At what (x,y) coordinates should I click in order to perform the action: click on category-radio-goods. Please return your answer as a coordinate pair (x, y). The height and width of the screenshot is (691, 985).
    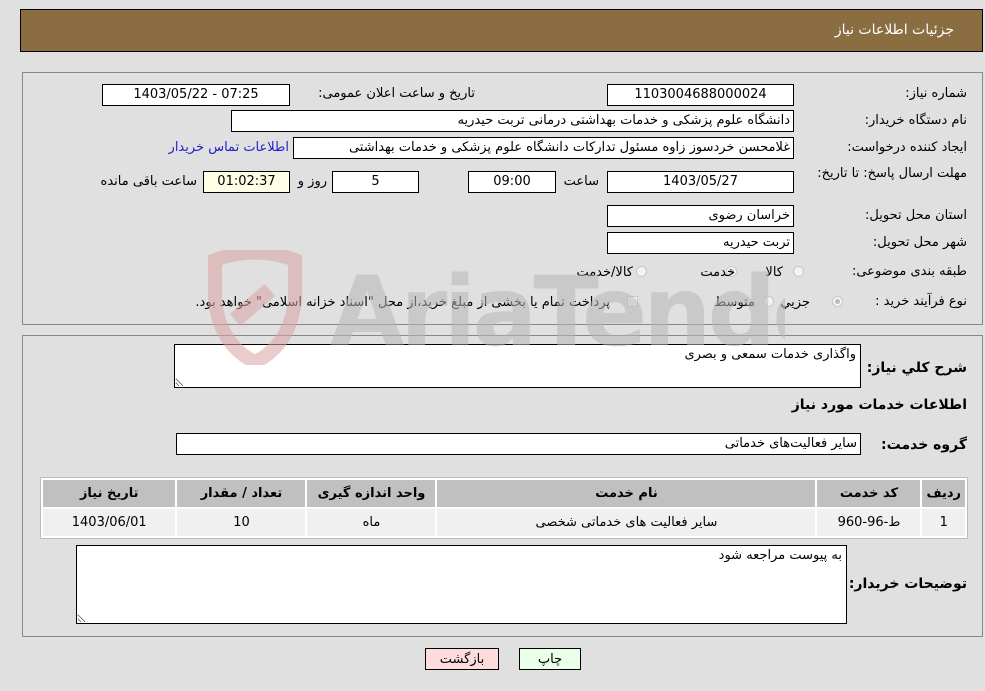
    Looking at the image, I should click on (798, 271).